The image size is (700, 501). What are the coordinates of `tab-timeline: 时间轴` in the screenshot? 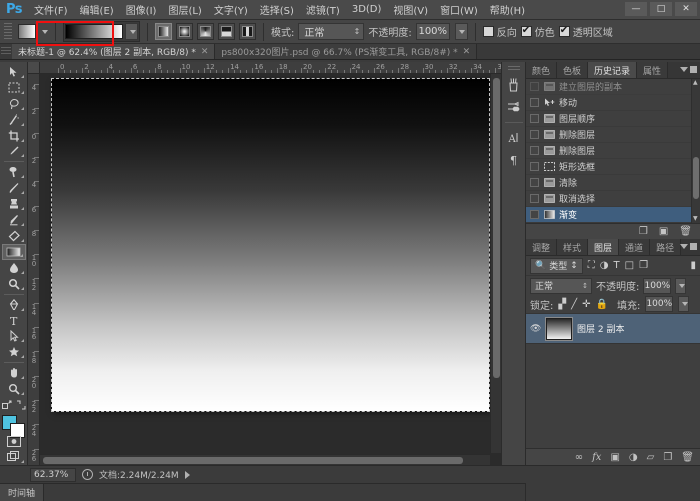 It's located at (22, 492).